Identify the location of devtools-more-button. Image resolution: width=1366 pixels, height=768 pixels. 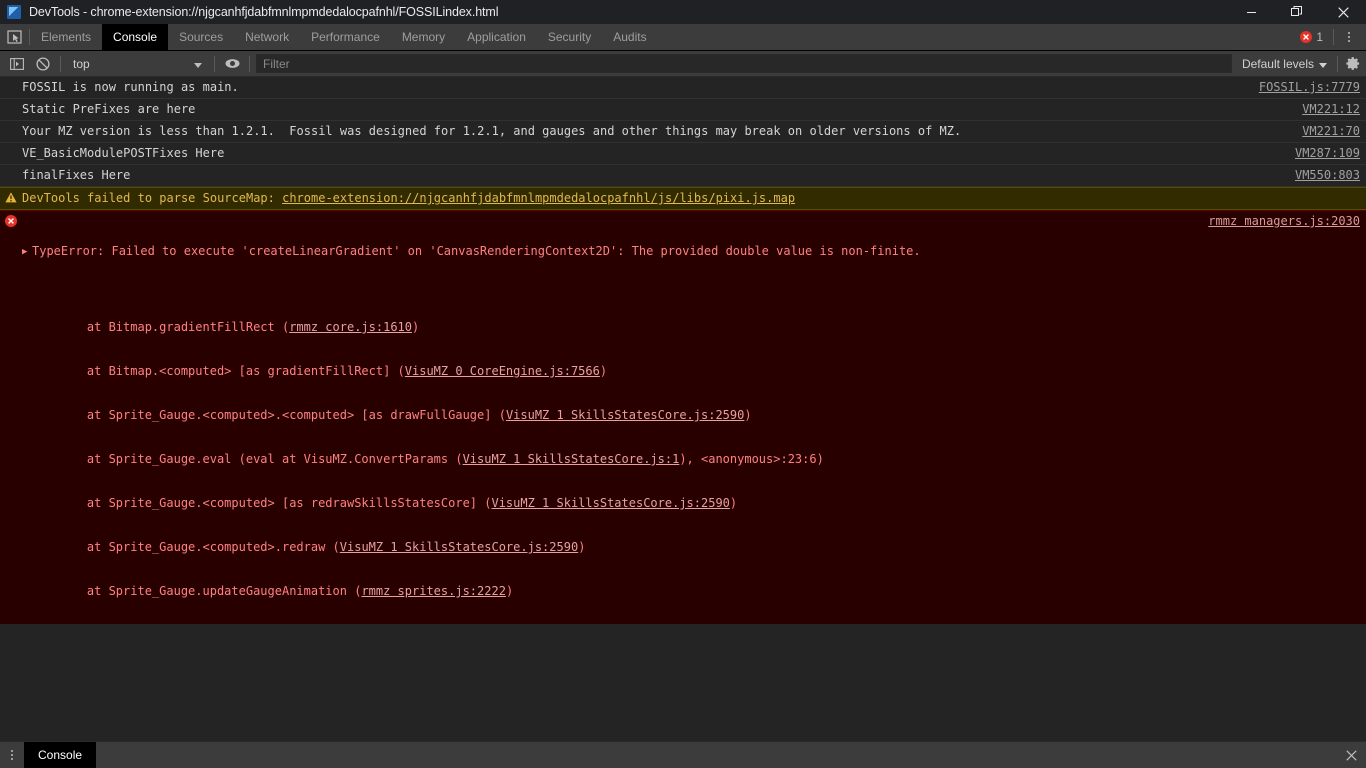
(1349, 37).